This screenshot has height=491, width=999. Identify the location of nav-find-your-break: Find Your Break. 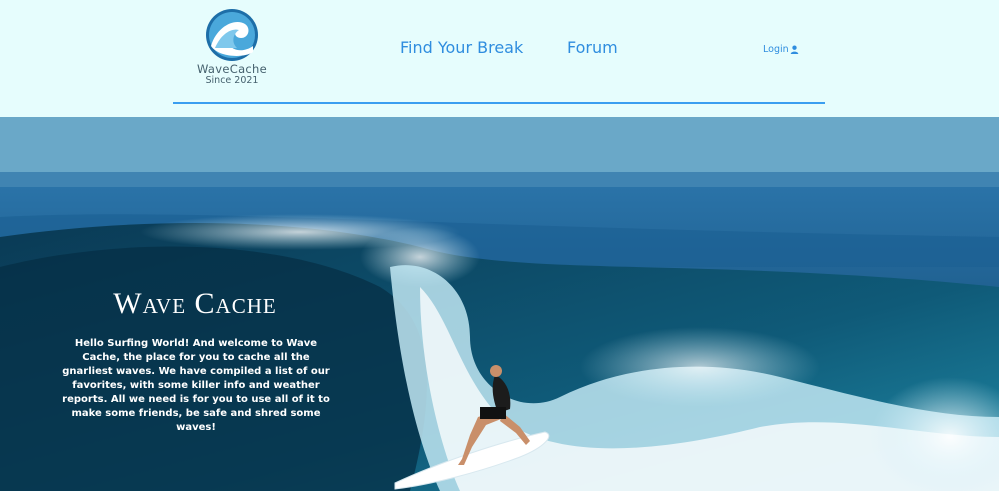
(461, 47).